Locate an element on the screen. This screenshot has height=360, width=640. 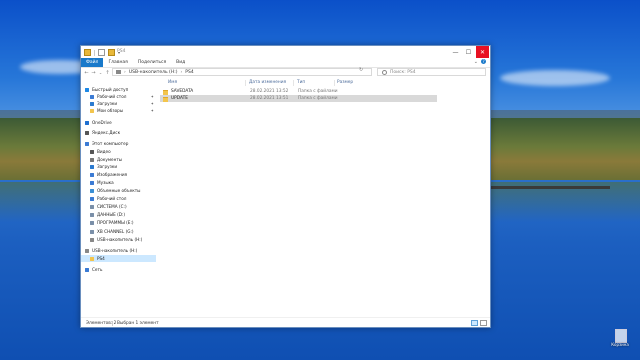
table-row: UPDATE 28.02.2021 13:51 Папка с файлами is located at coordinates (298, 98).